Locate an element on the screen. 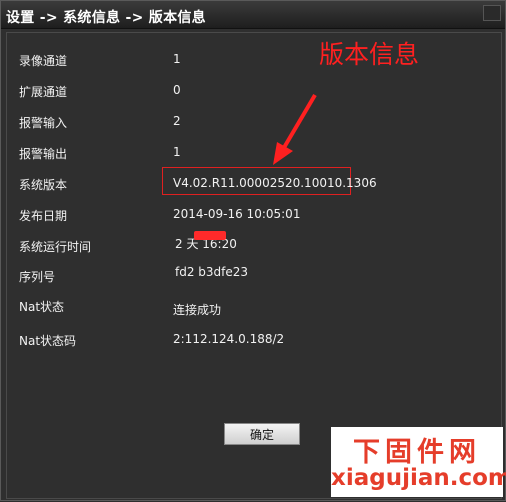 This screenshot has height=502, width=506. watermark-url: xiagujian.com is located at coordinates (418, 478).